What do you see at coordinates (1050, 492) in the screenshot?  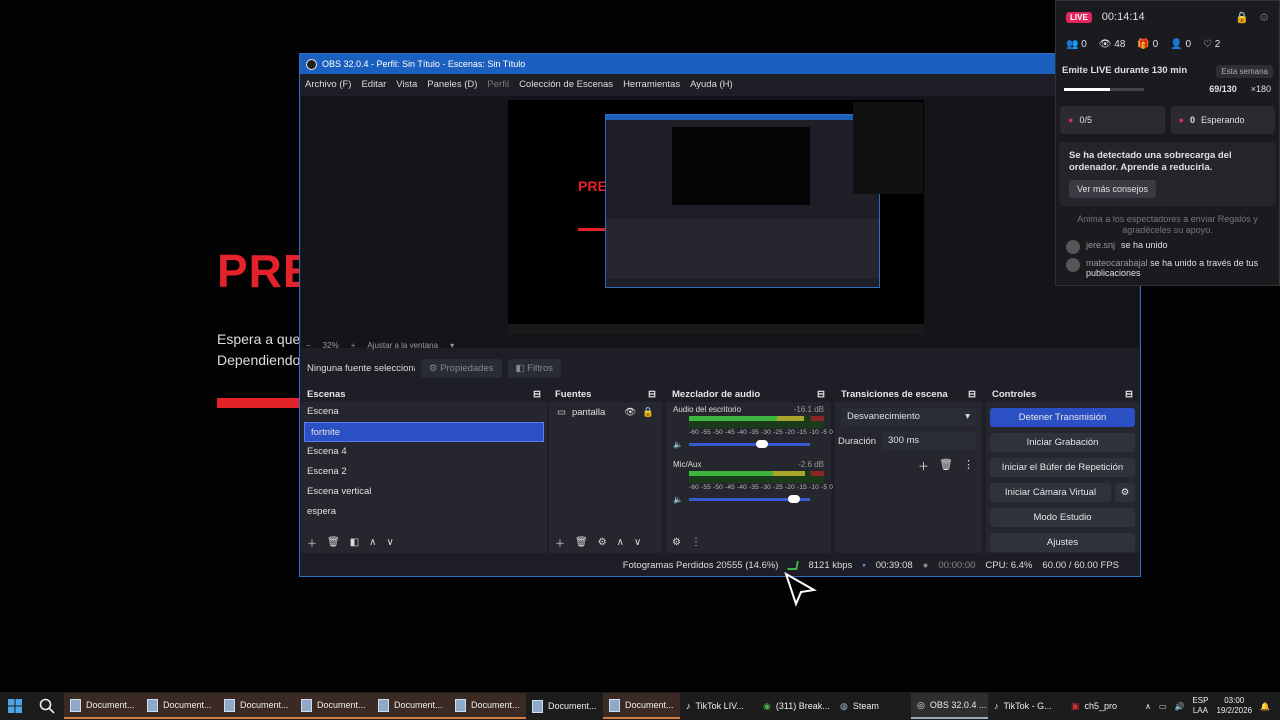 I see `virtual-camera-button: Iniciar Cámara Virtual` at bounding box center [1050, 492].